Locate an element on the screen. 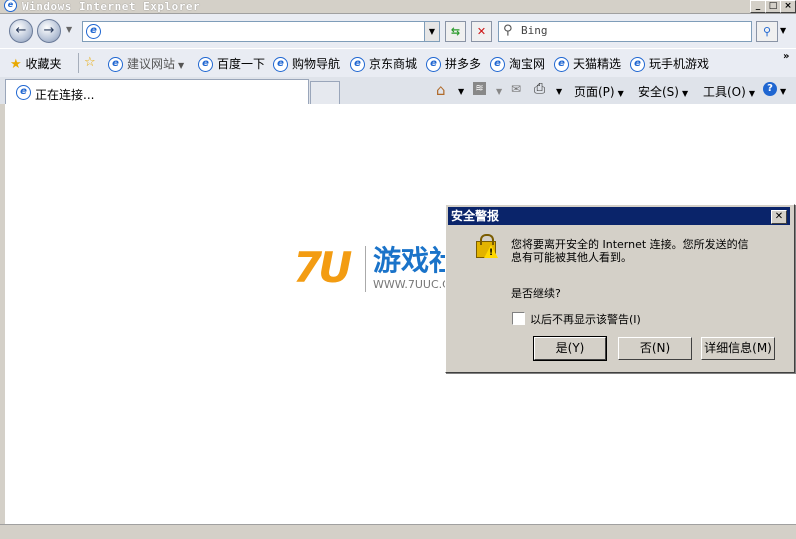 This screenshot has width=796, height=539. dont-show-again-checkbox is located at coordinates (518, 318).